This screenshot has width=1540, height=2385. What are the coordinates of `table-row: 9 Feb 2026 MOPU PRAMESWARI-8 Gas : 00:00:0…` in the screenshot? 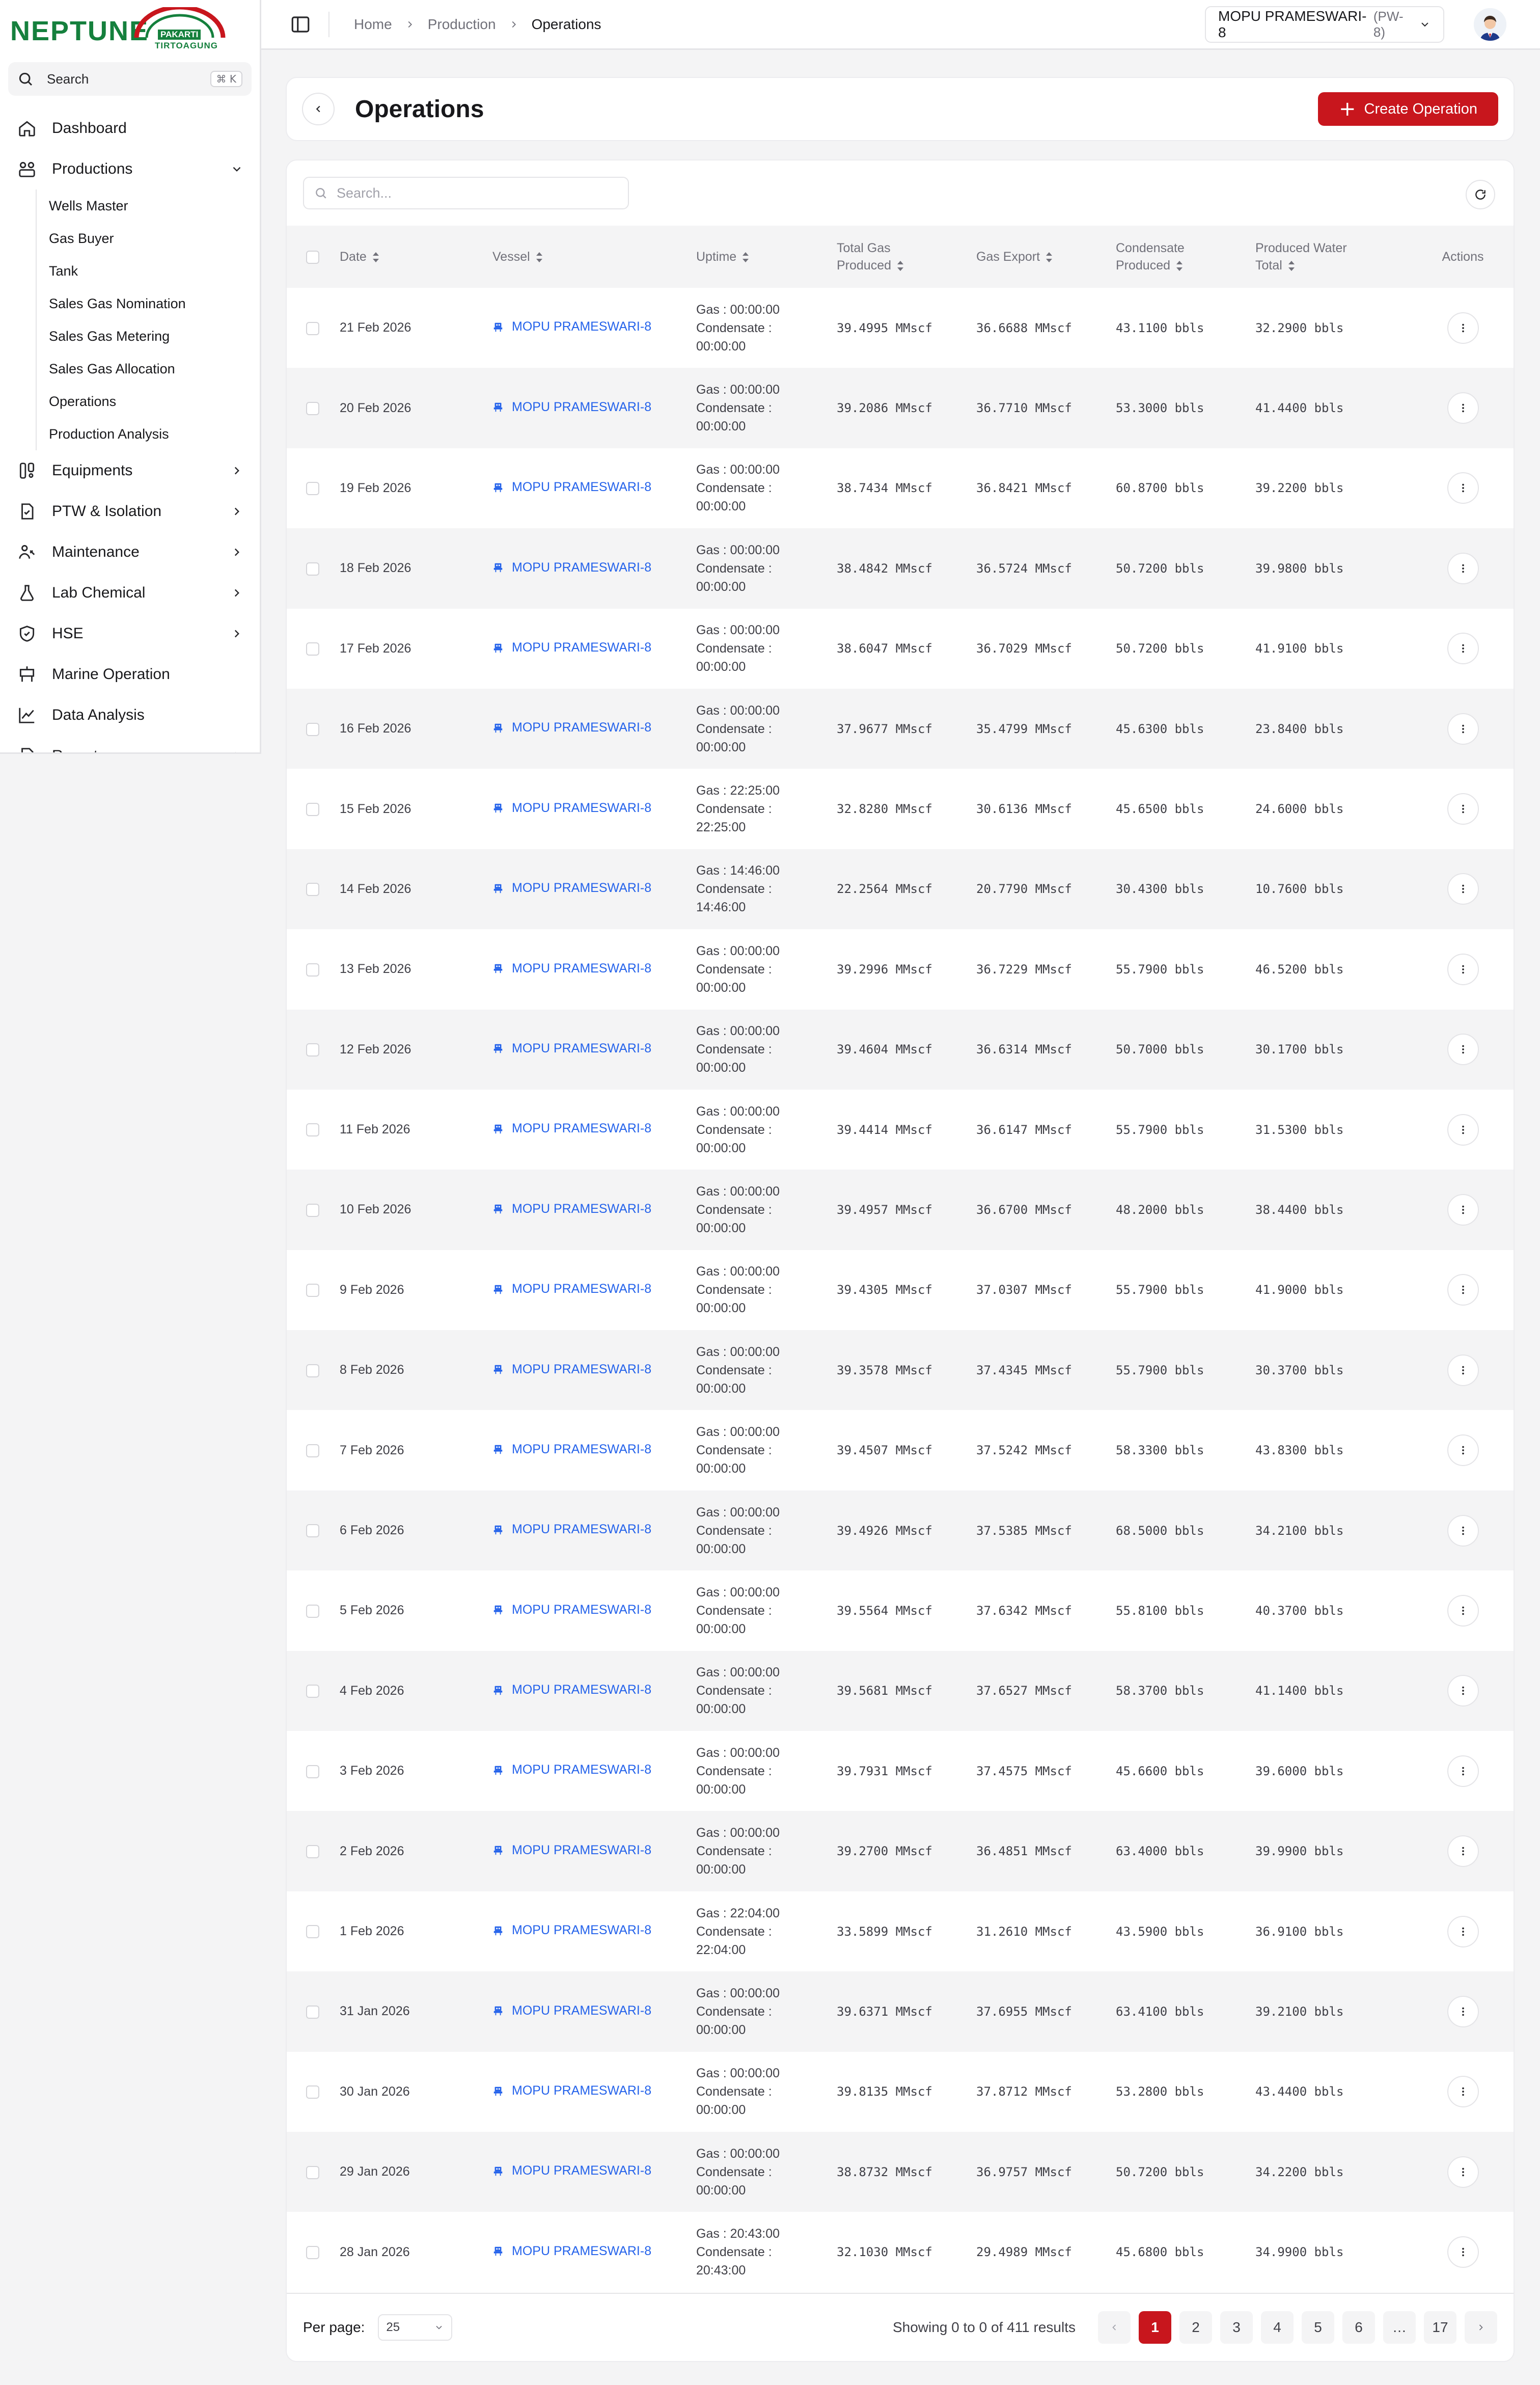 It's located at (901, 1290).